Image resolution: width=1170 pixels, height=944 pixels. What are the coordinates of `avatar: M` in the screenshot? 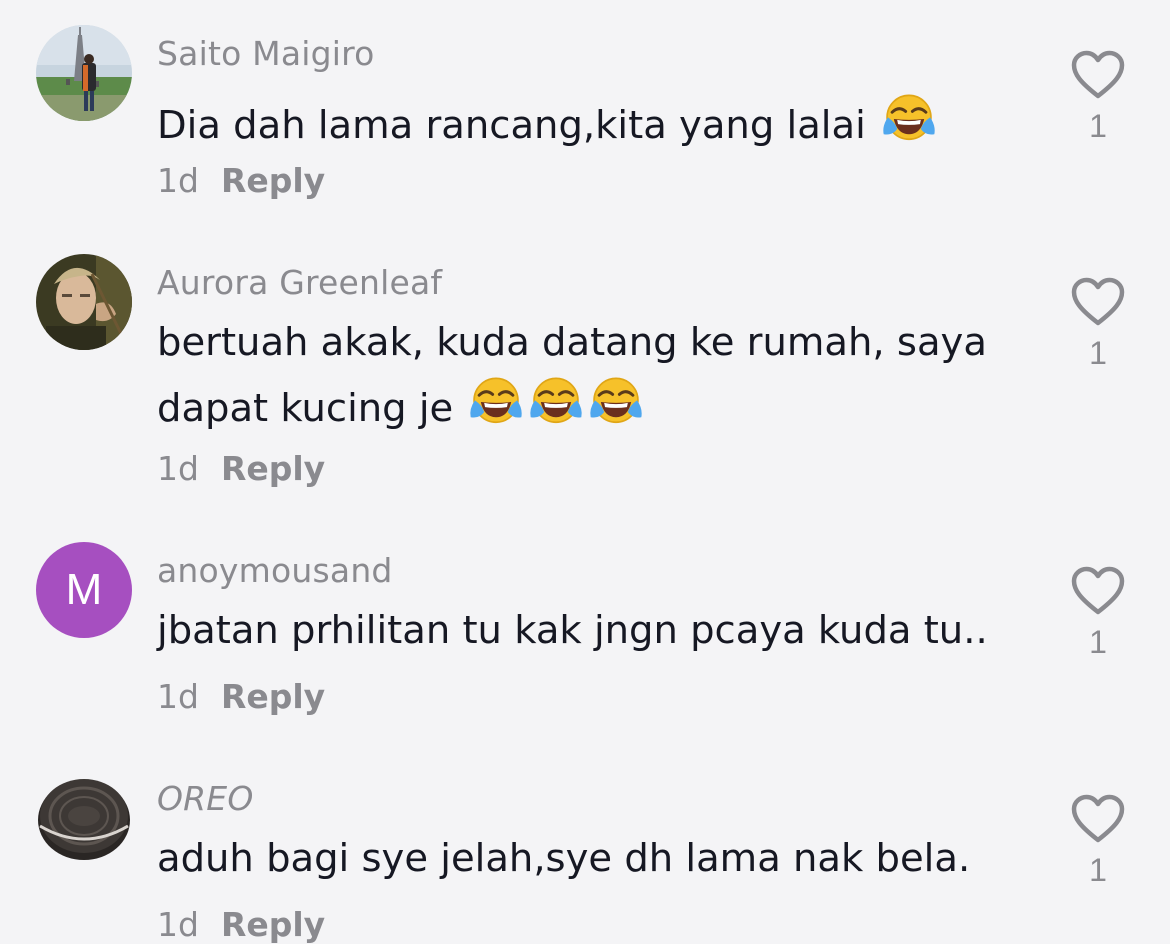 It's located at (84, 590).